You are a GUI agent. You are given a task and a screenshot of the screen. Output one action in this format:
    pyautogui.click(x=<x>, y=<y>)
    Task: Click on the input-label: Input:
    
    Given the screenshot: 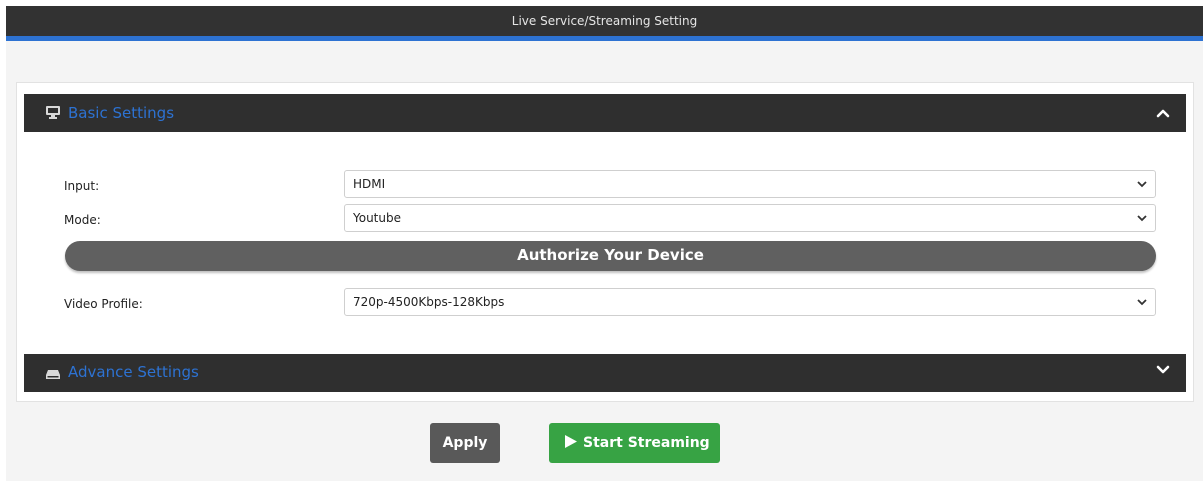 What is the action you would take?
    pyautogui.click(x=82, y=186)
    